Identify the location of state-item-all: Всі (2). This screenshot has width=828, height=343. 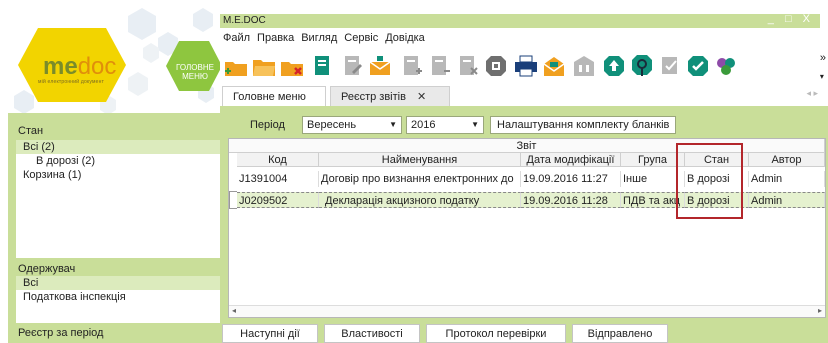
(118, 147).